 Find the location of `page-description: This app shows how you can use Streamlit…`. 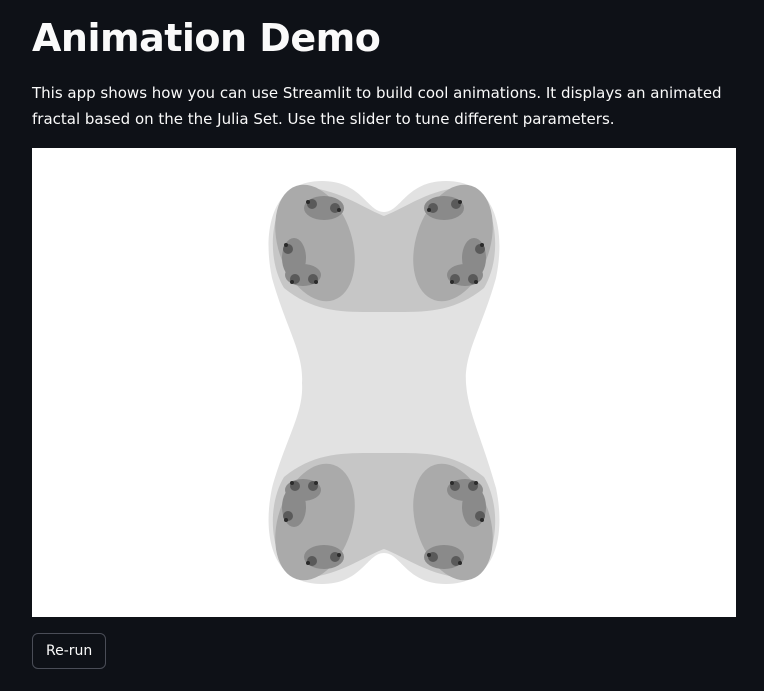

page-description: This app shows how you can use Streamlit… is located at coordinates (377, 106).